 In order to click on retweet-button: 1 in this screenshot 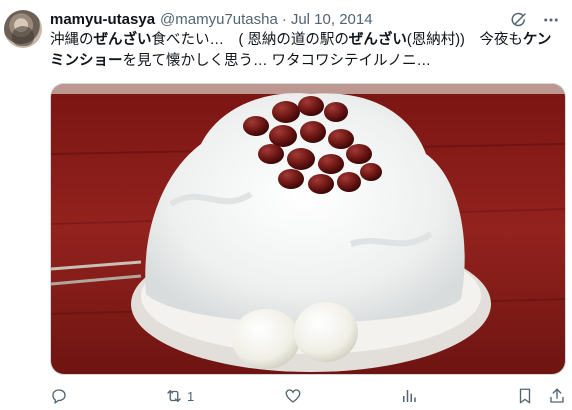, I will do `click(179, 396)`.